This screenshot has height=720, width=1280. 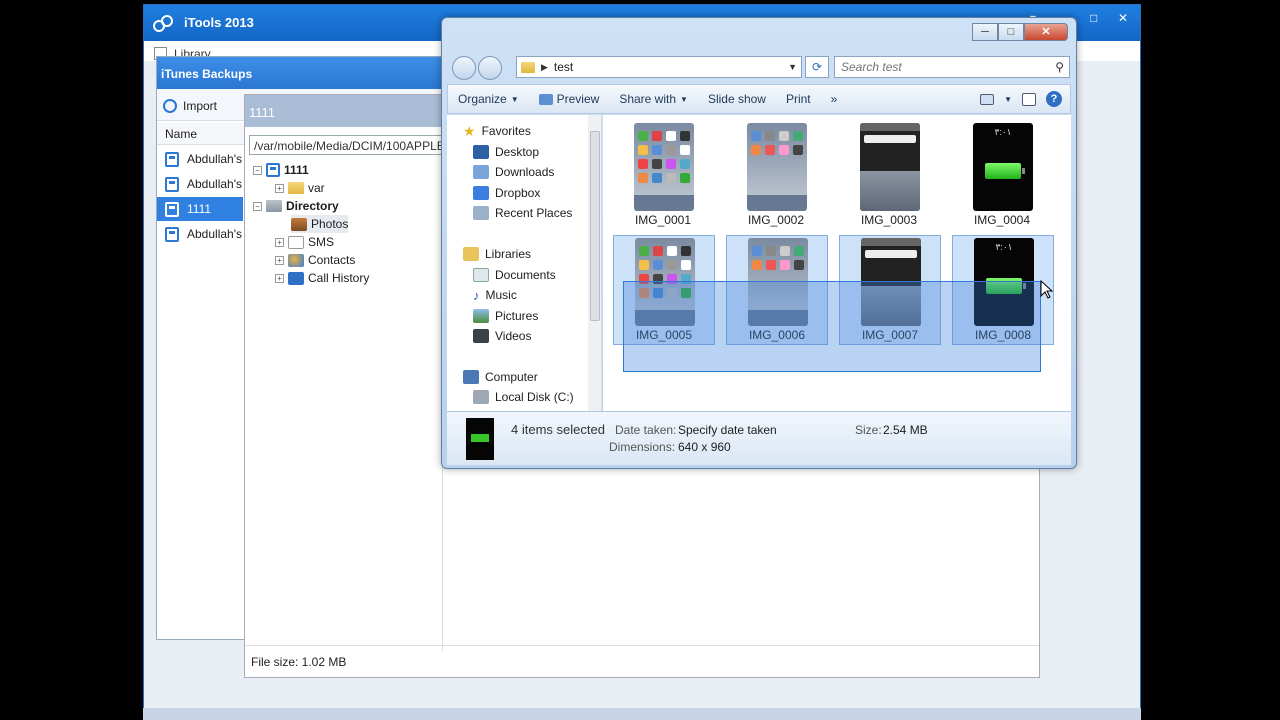 I want to click on preview-pane-icon, so click(x=1029, y=99).